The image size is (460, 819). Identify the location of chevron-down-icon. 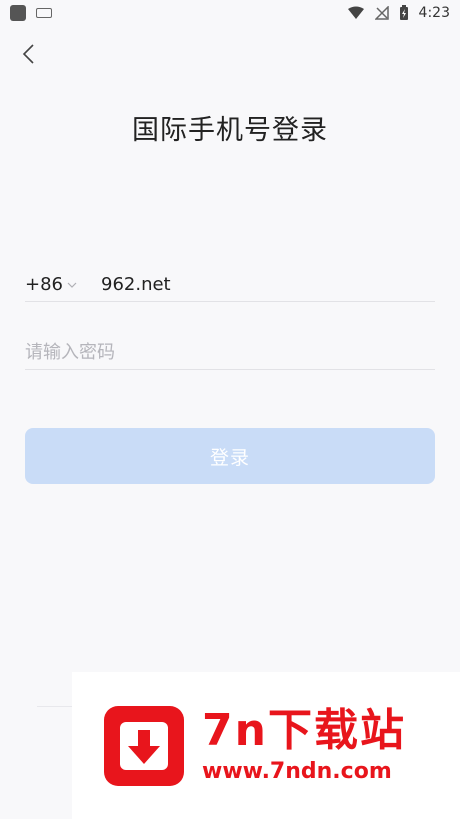
(72, 285).